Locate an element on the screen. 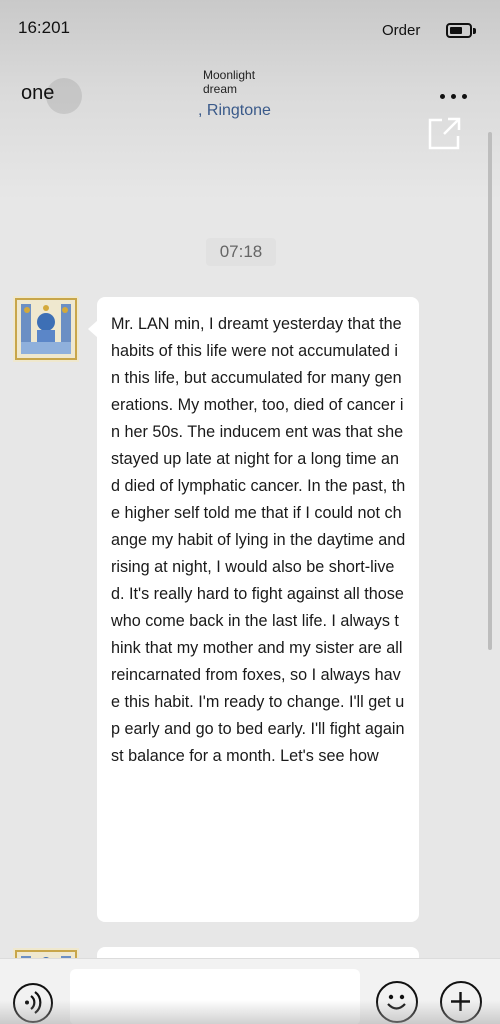 This screenshot has height=1024, width=500. battery-icon is located at coordinates (459, 30).